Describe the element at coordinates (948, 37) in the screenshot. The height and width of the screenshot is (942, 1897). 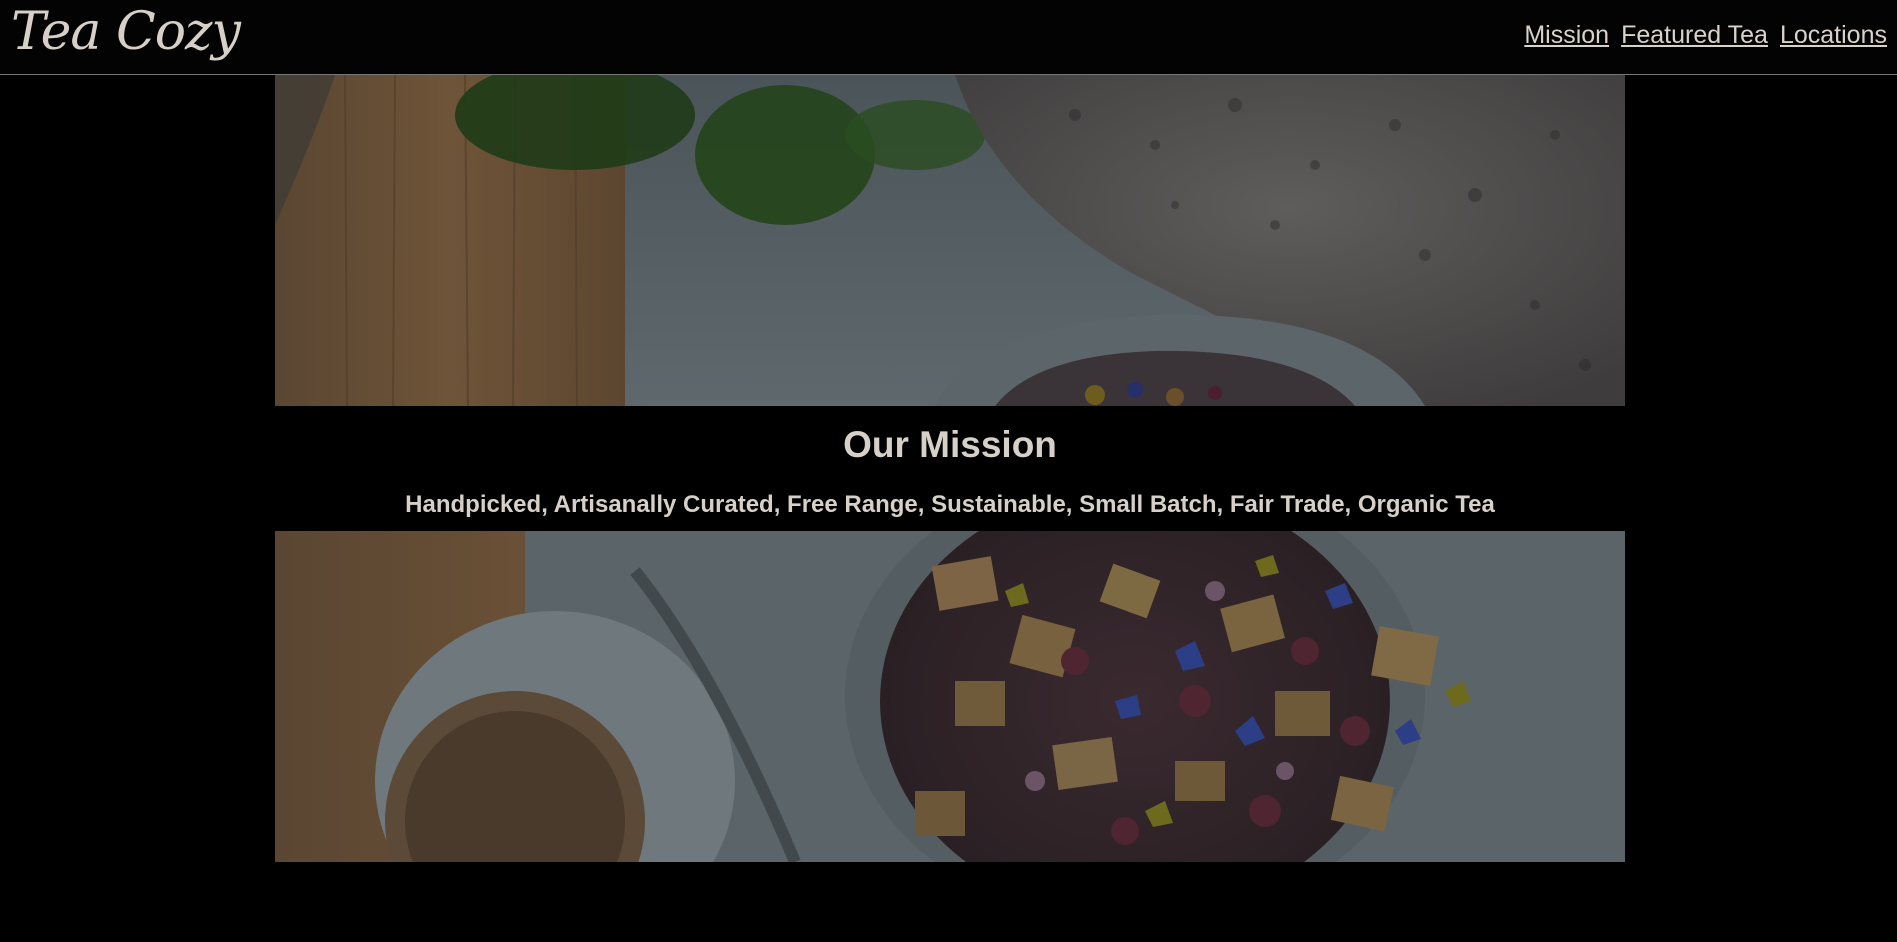
I see `site-header: Tea Cozy Mission Featured Tea Locations` at that location.